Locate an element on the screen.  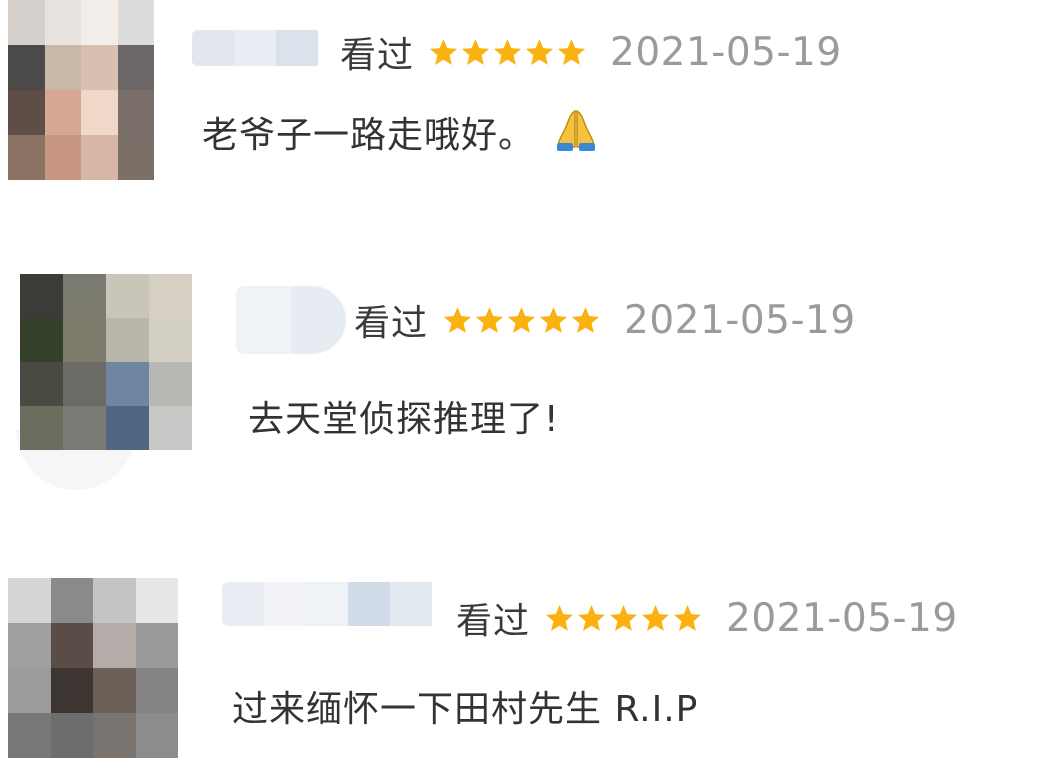
comment-text-content: 过来缅怀一下田村先生 R.I.P is located at coordinates (465, 709).